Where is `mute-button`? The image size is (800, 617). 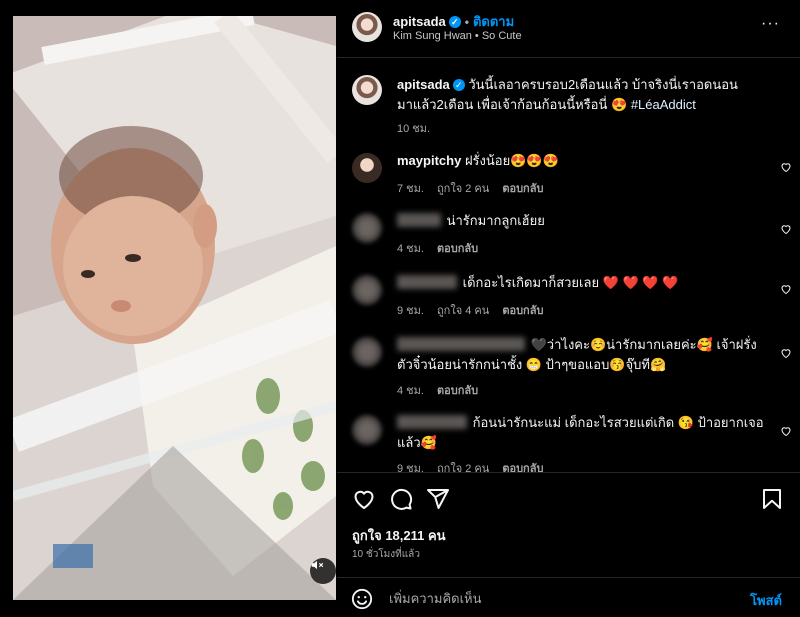 mute-button is located at coordinates (323, 571).